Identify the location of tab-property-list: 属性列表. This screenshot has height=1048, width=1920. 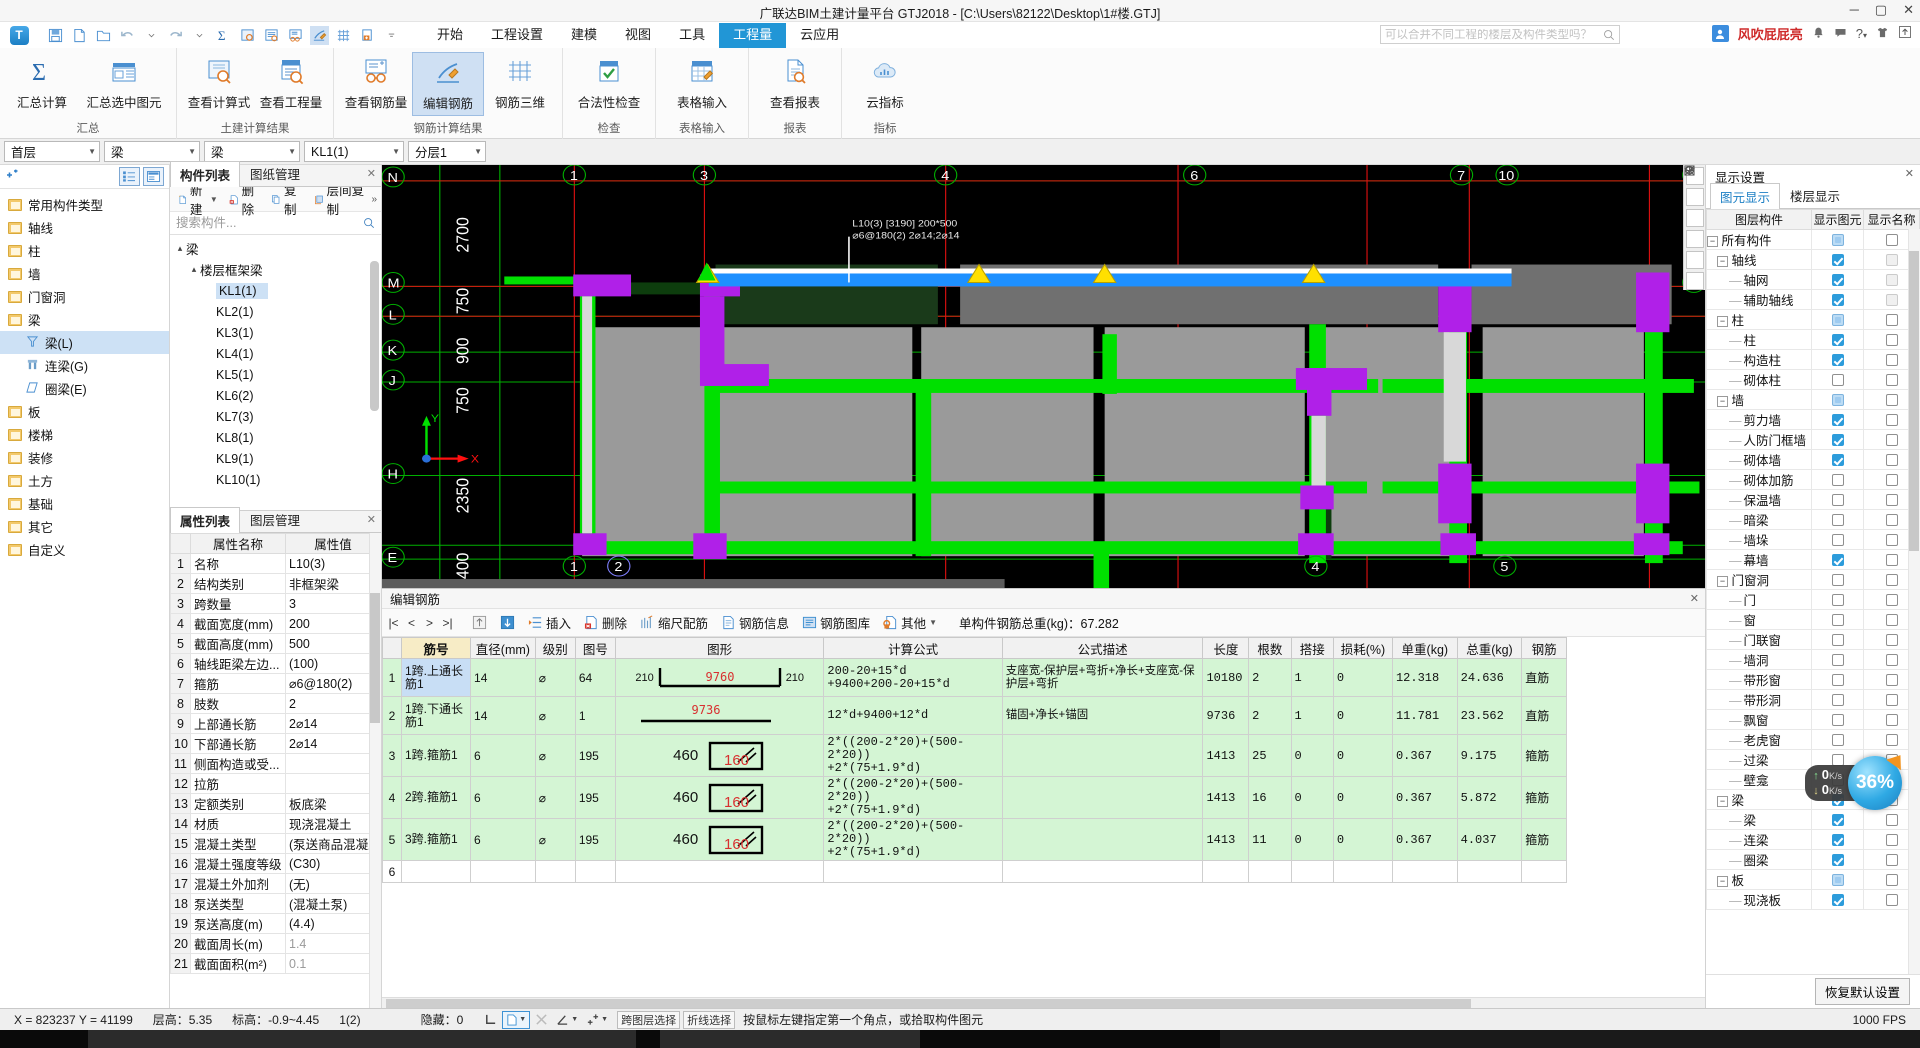
(205, 520).